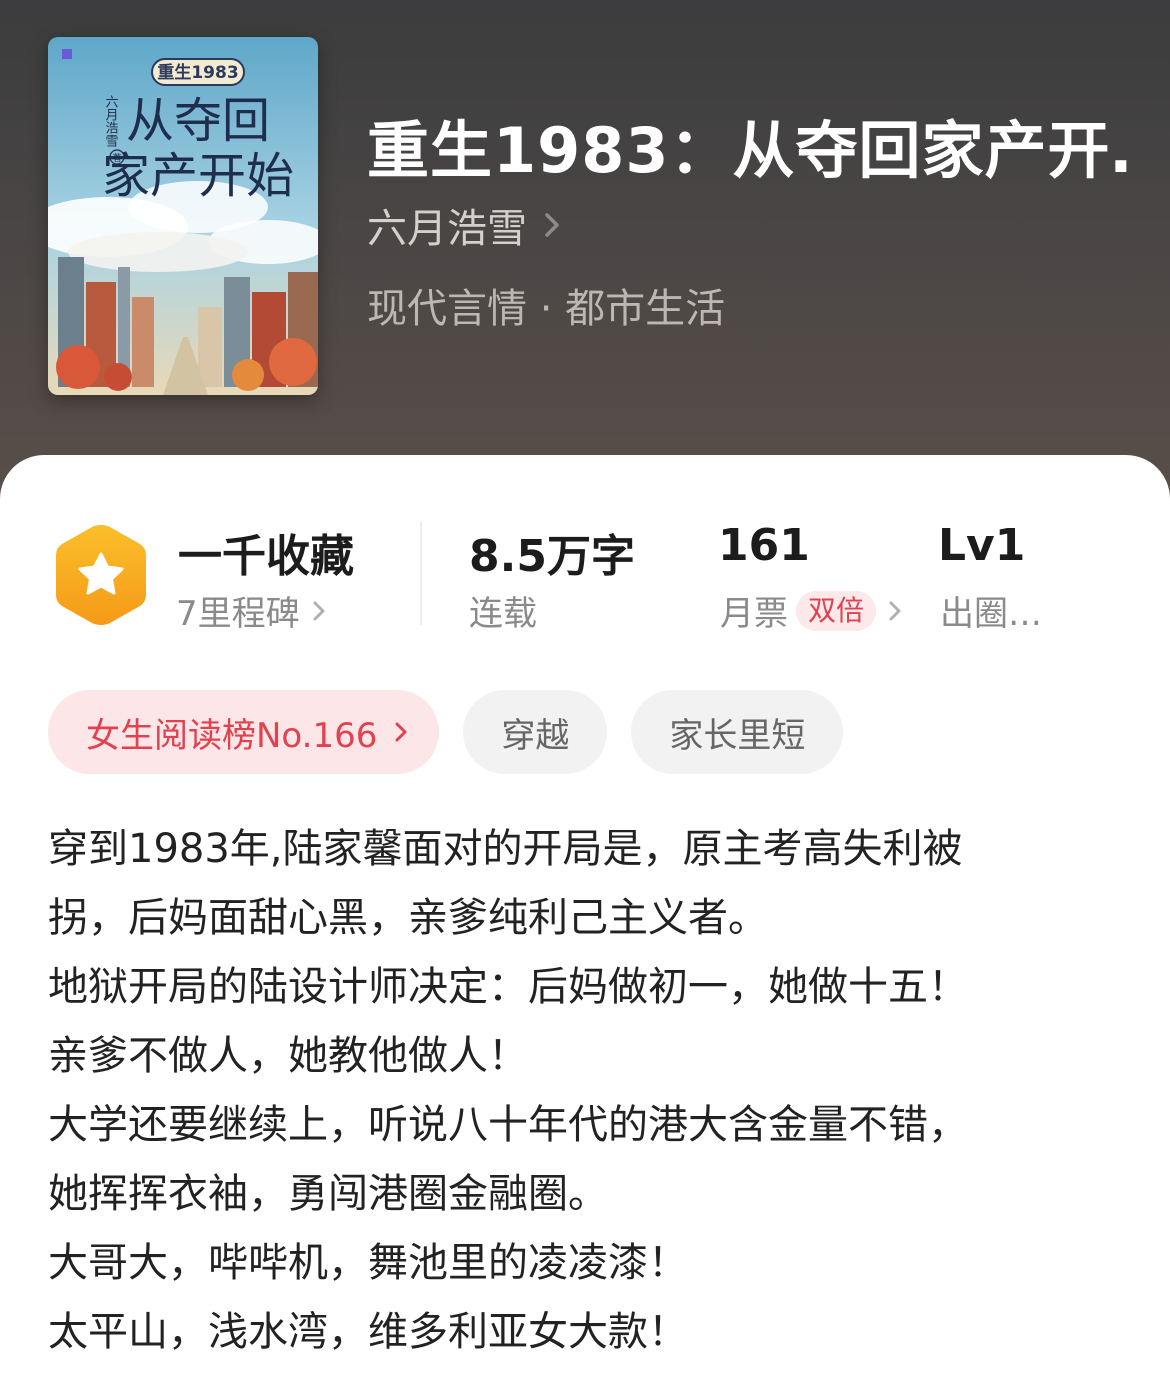 This screenshot has height=1383, width=1170. I want to click on description-line: 太平山，浅水湾，维多利亚女大款！, so click(368, 1332).